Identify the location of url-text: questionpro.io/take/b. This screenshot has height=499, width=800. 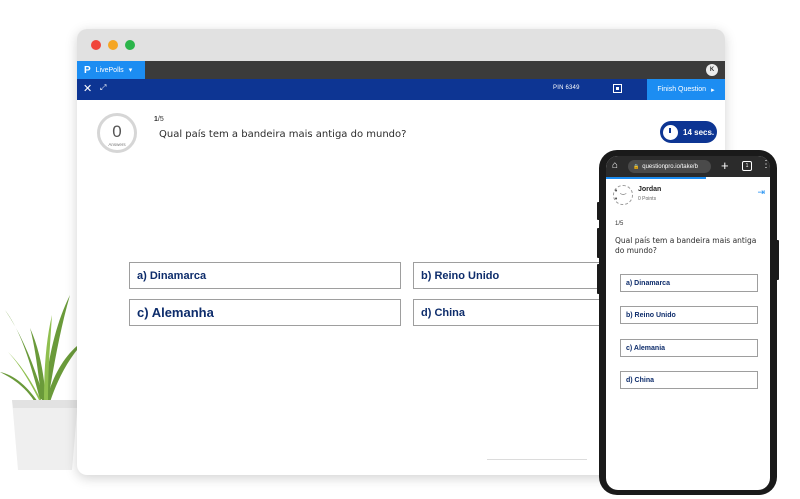
(670, 166).